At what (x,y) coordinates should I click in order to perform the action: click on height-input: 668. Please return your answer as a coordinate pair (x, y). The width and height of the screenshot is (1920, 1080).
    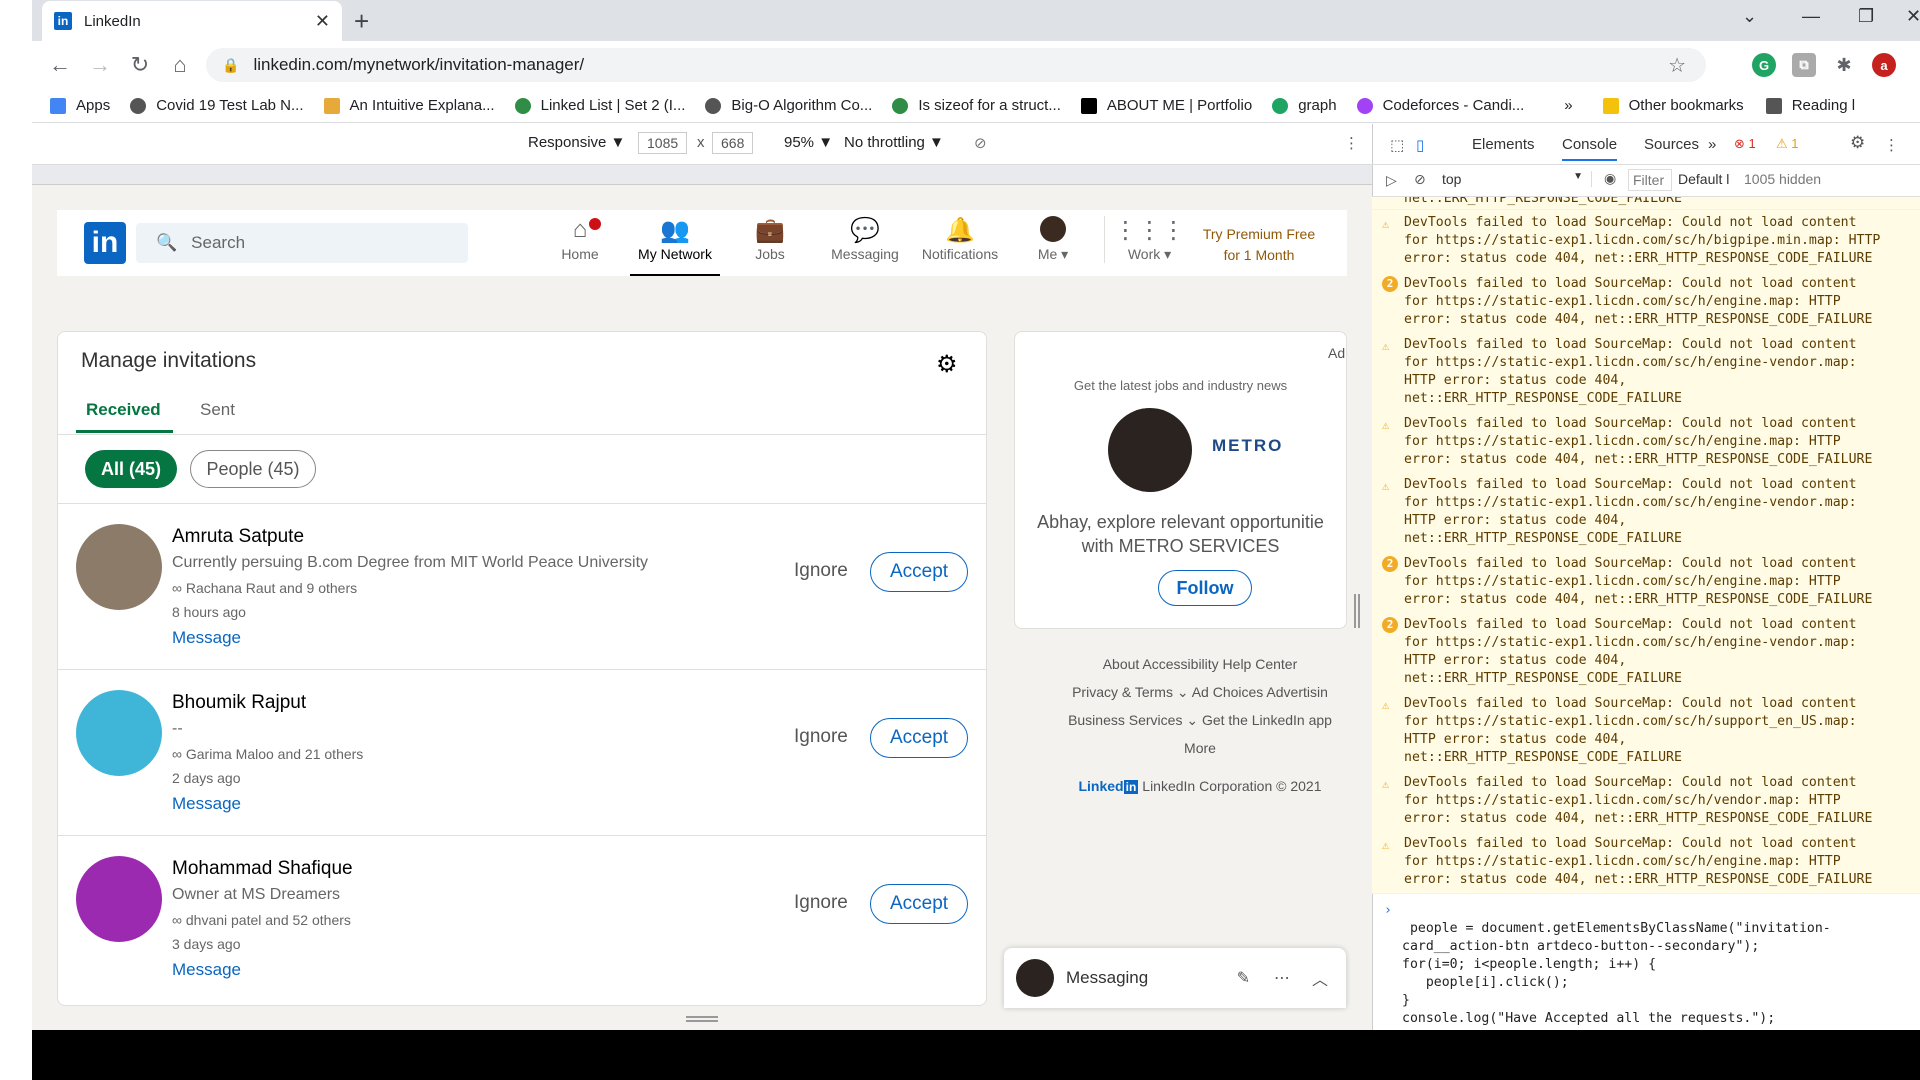
    Looking at the image, I should click on (733, 143).